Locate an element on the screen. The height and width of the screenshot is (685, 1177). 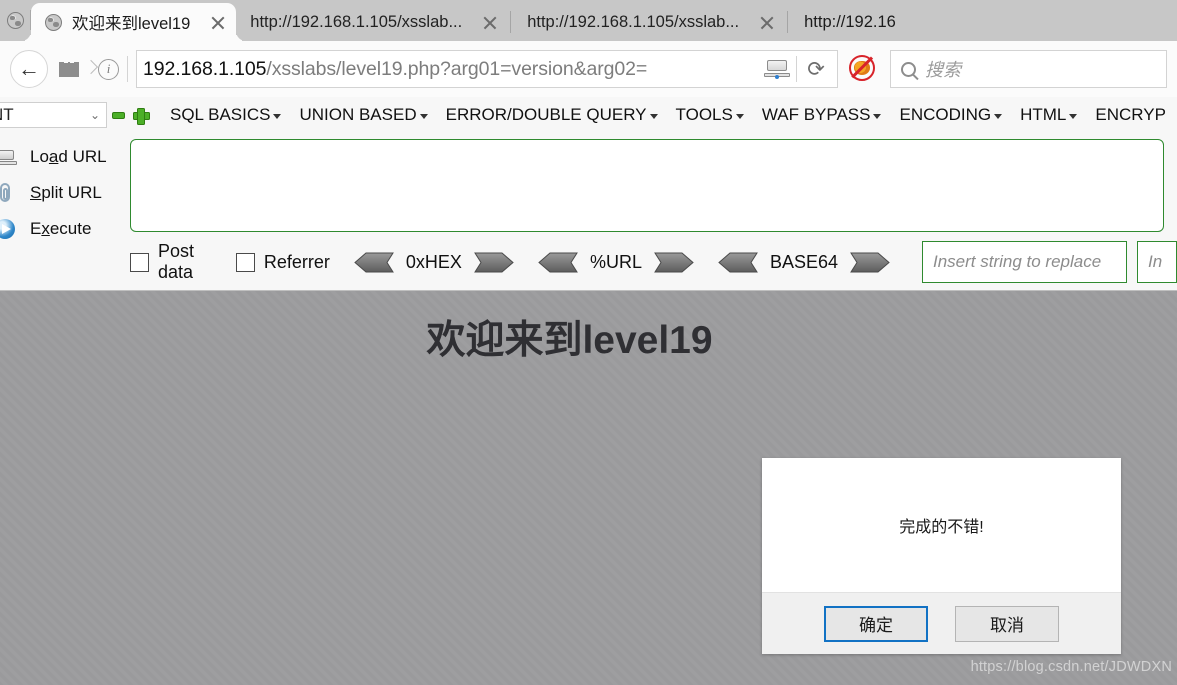
hackbar-mode-select: NT ⌄ is located at coordinates (53, 115).